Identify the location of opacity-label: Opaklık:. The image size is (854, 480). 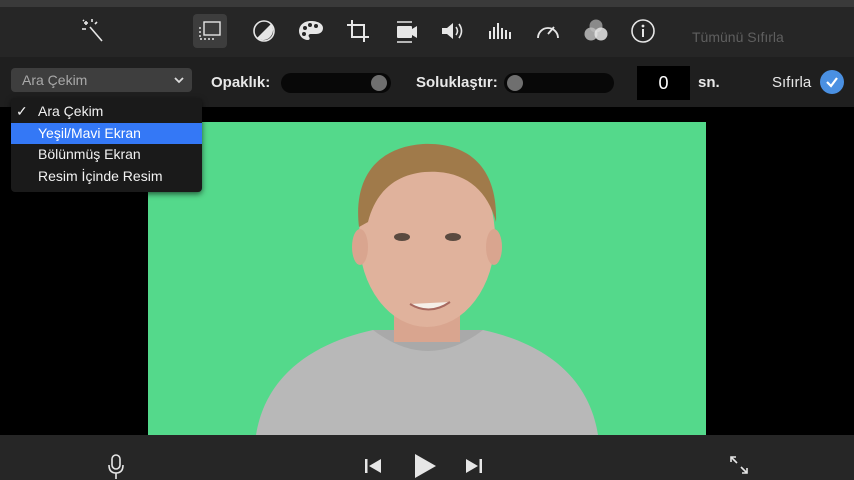
(241, 82).